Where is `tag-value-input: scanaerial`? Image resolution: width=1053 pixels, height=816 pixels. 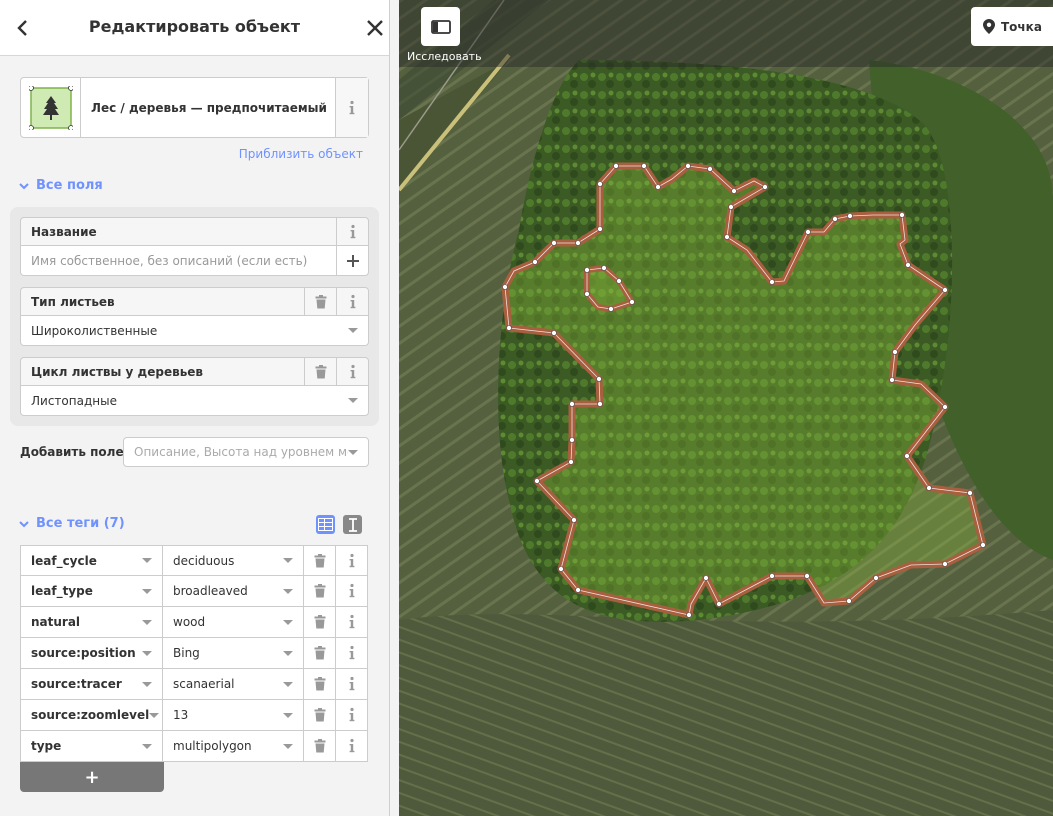 tag-value-input: scanaerial is located at coordinates (233, 684).